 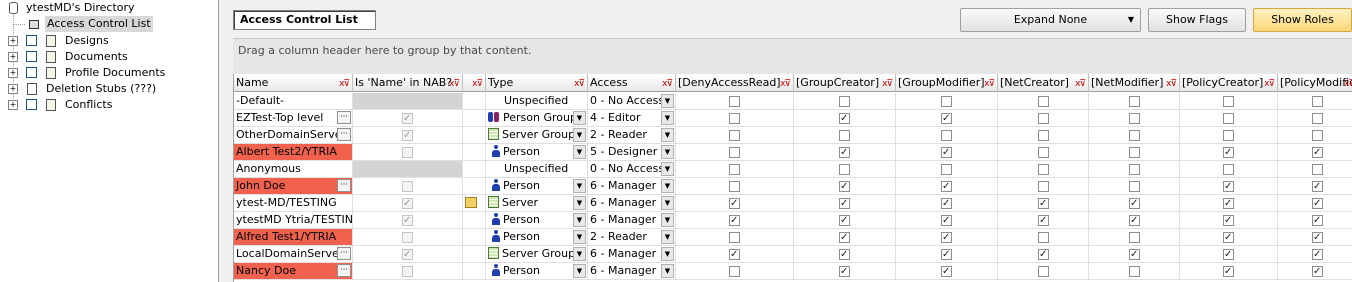 I want to click on tree-item: Designs, so click(x=87, y=41).